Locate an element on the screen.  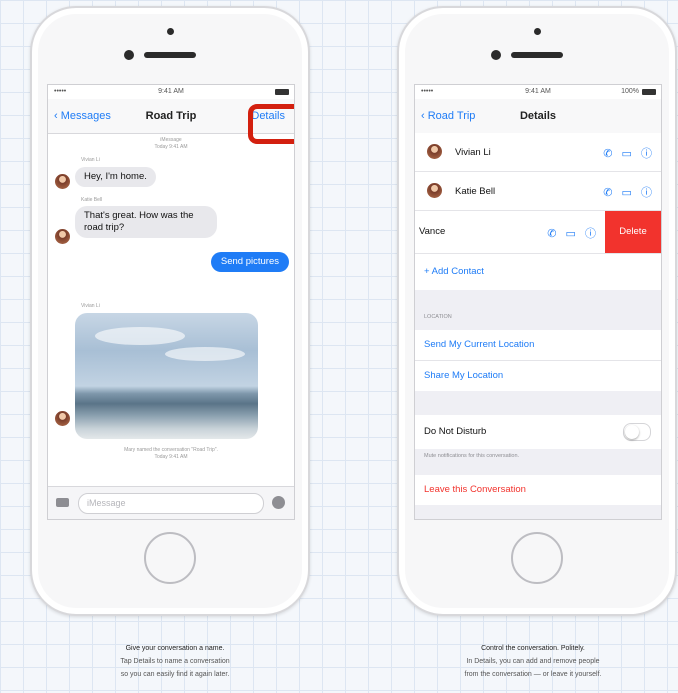
status-bar: ••••• 9:41 AM 100% is located at coordinates (538, 92).